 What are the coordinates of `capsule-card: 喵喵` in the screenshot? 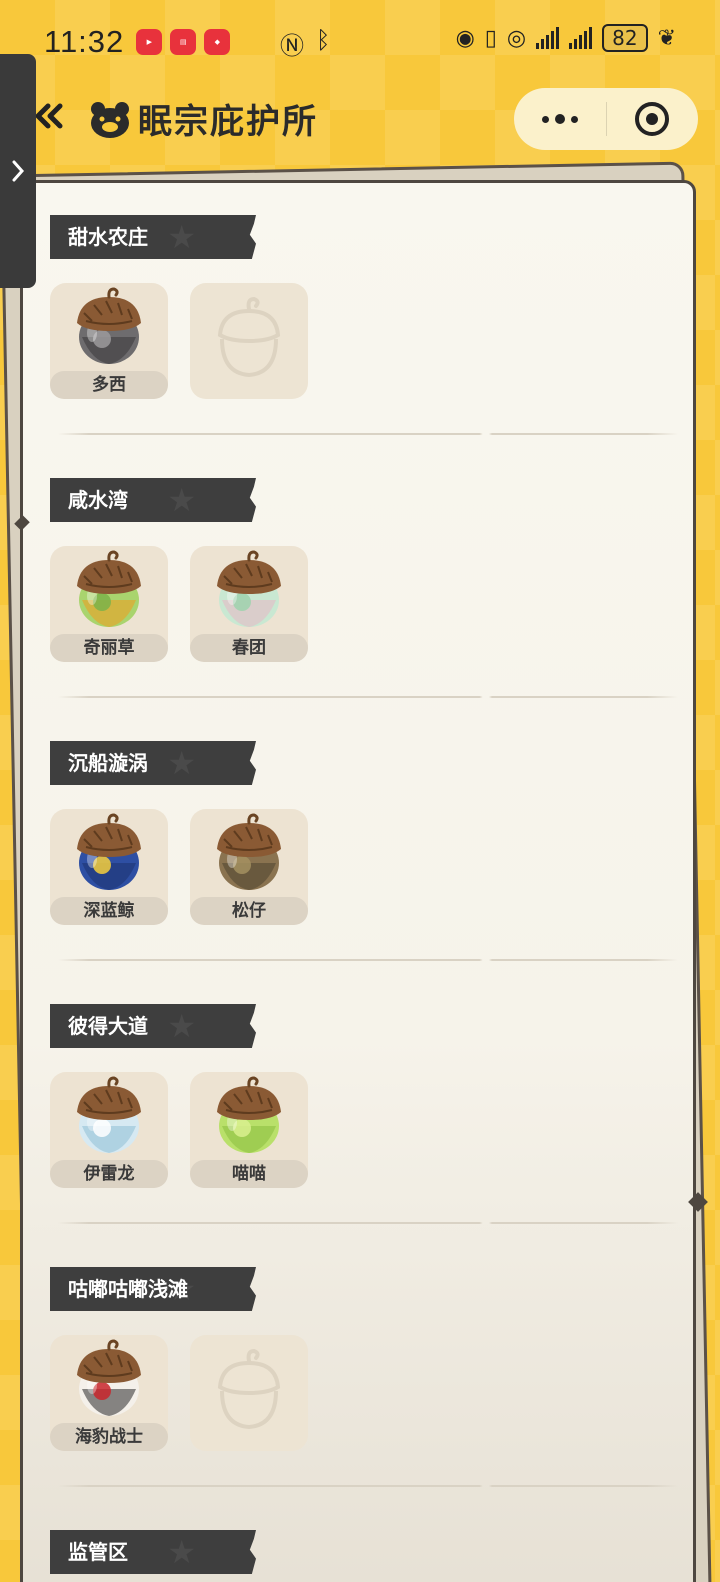 It's located at (249, 1130).